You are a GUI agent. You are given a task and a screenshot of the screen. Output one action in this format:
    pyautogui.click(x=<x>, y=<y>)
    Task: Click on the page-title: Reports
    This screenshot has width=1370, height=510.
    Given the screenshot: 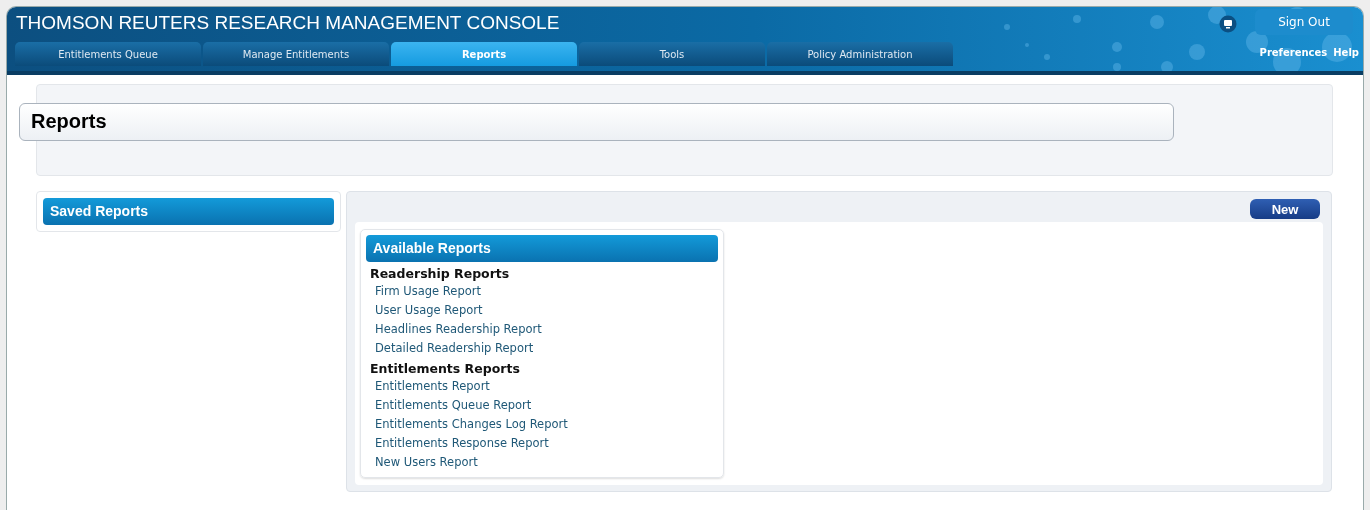 What is the action you would take?
    pyautogui.click(x=596, y=122)
    